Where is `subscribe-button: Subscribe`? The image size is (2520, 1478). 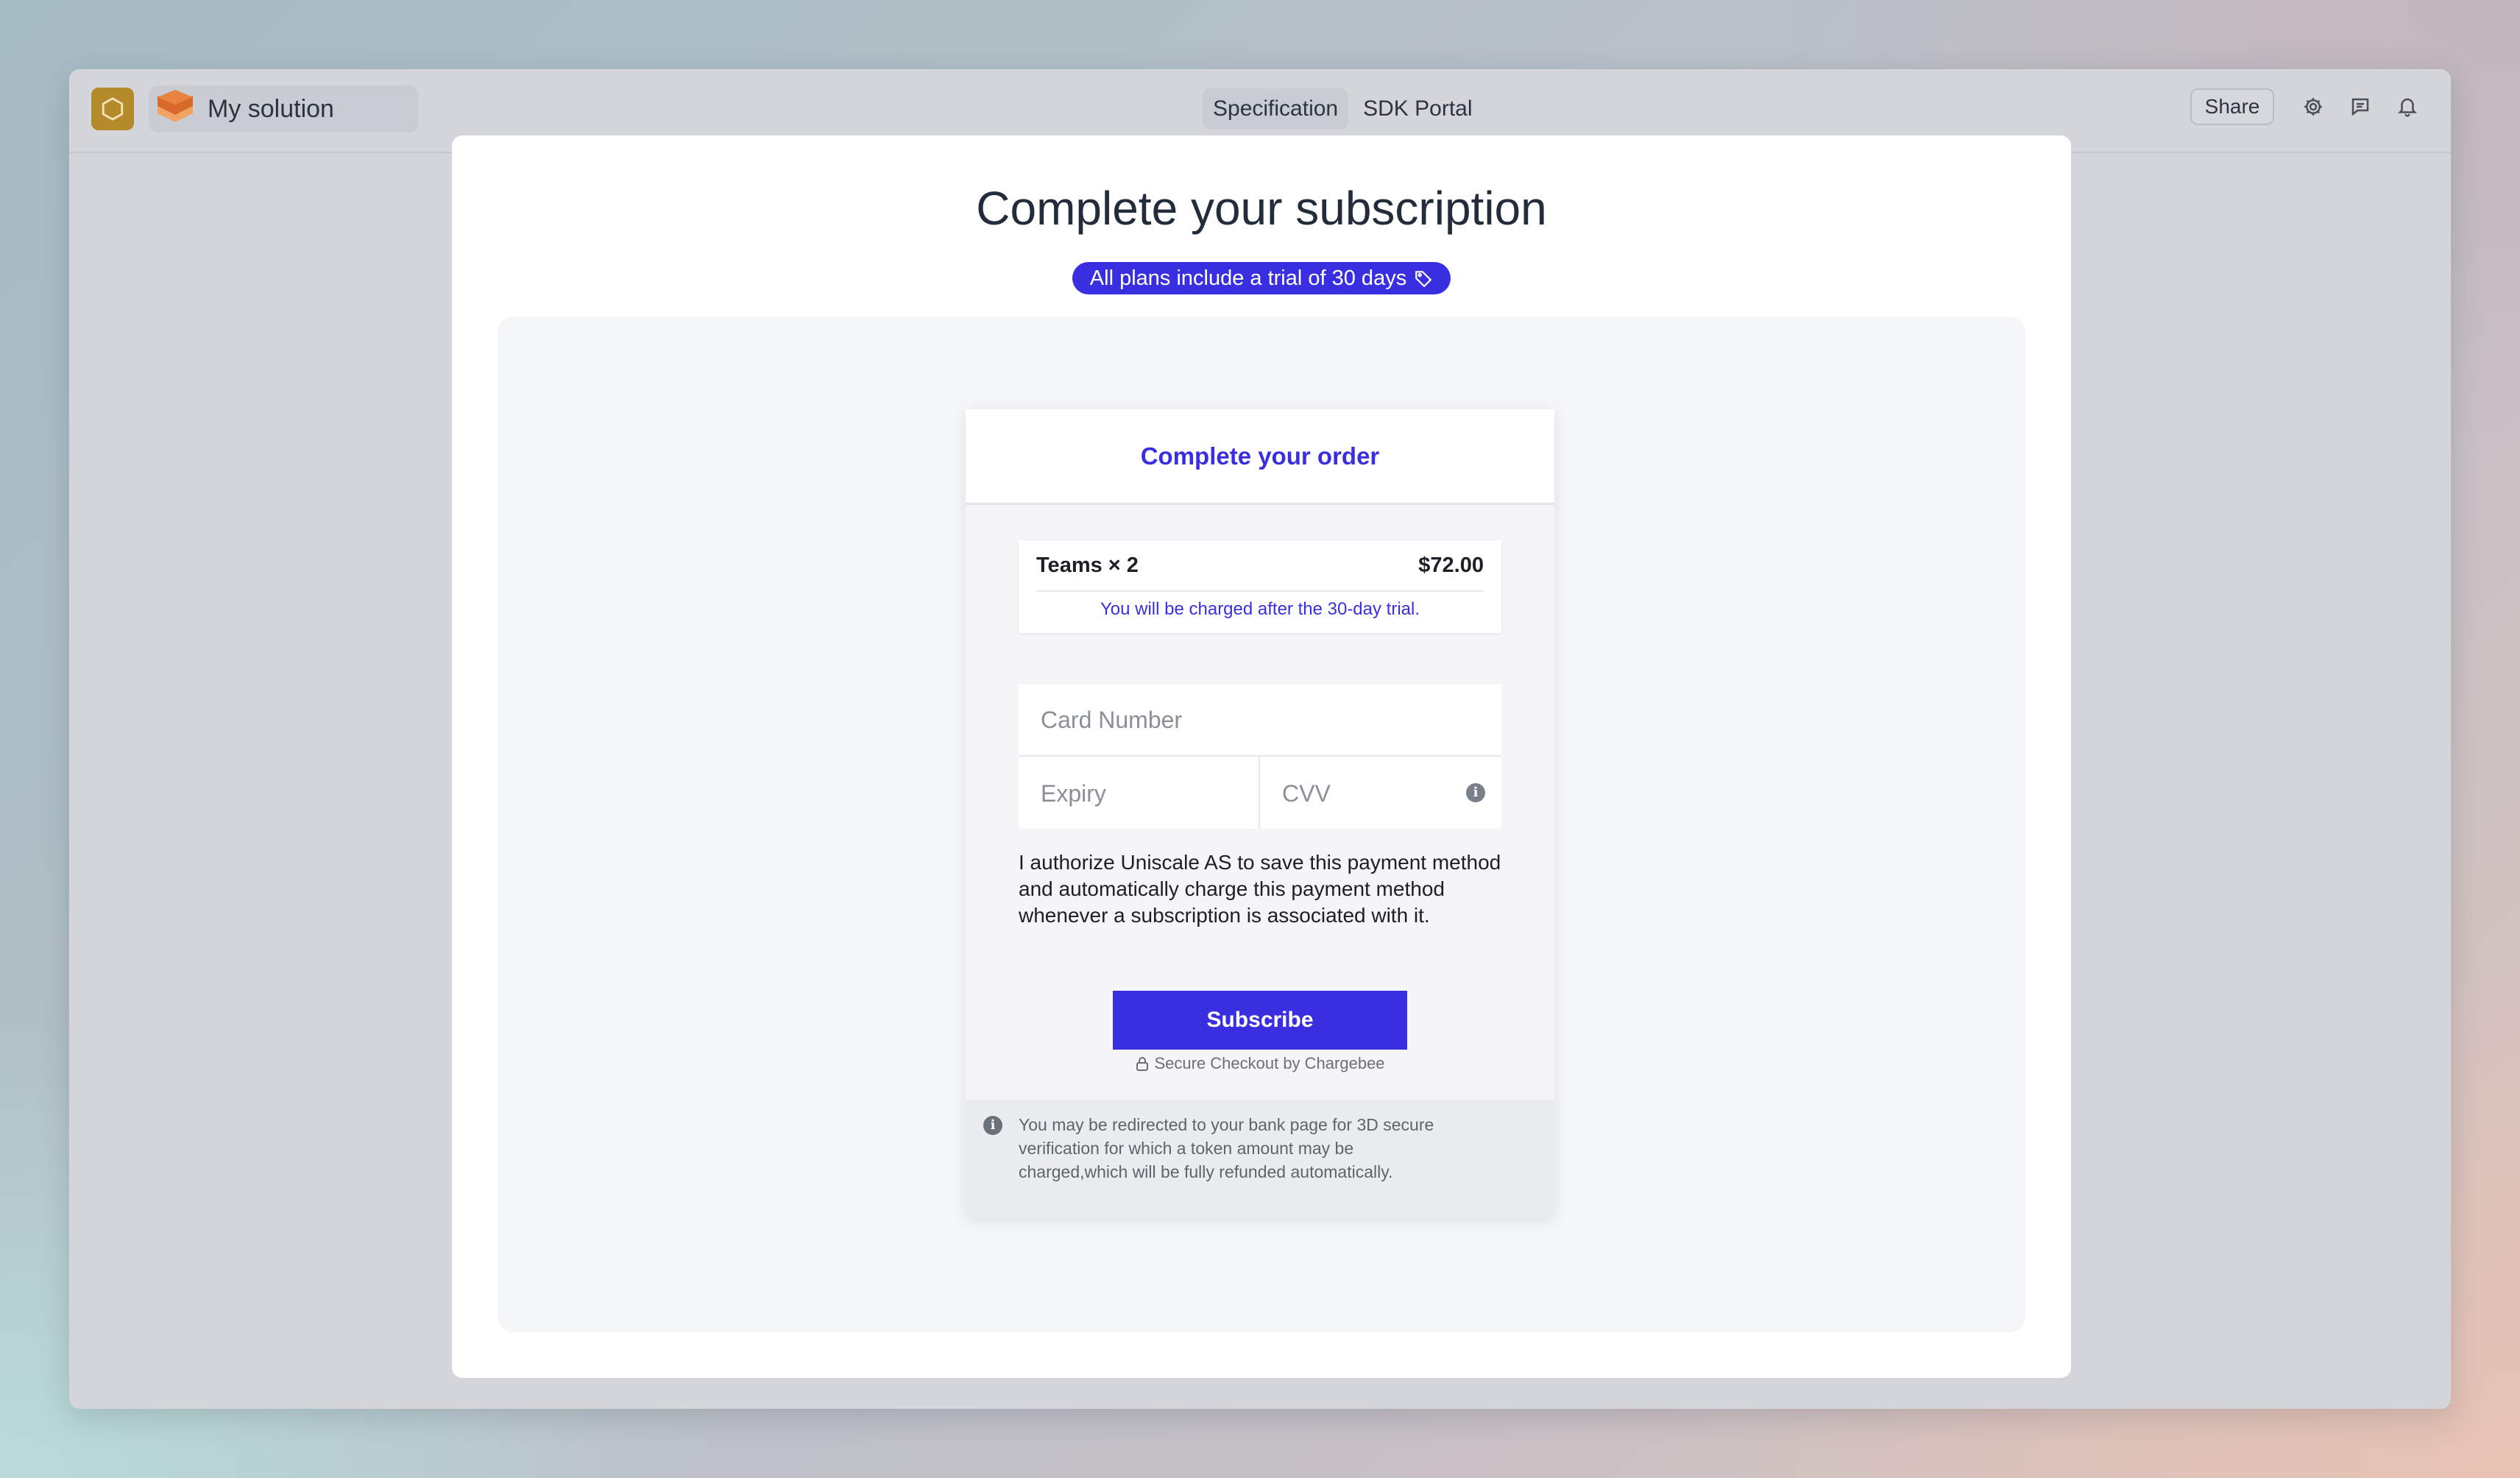 subscribe-button: Subscribe is located at coordinates (1260, 1020).